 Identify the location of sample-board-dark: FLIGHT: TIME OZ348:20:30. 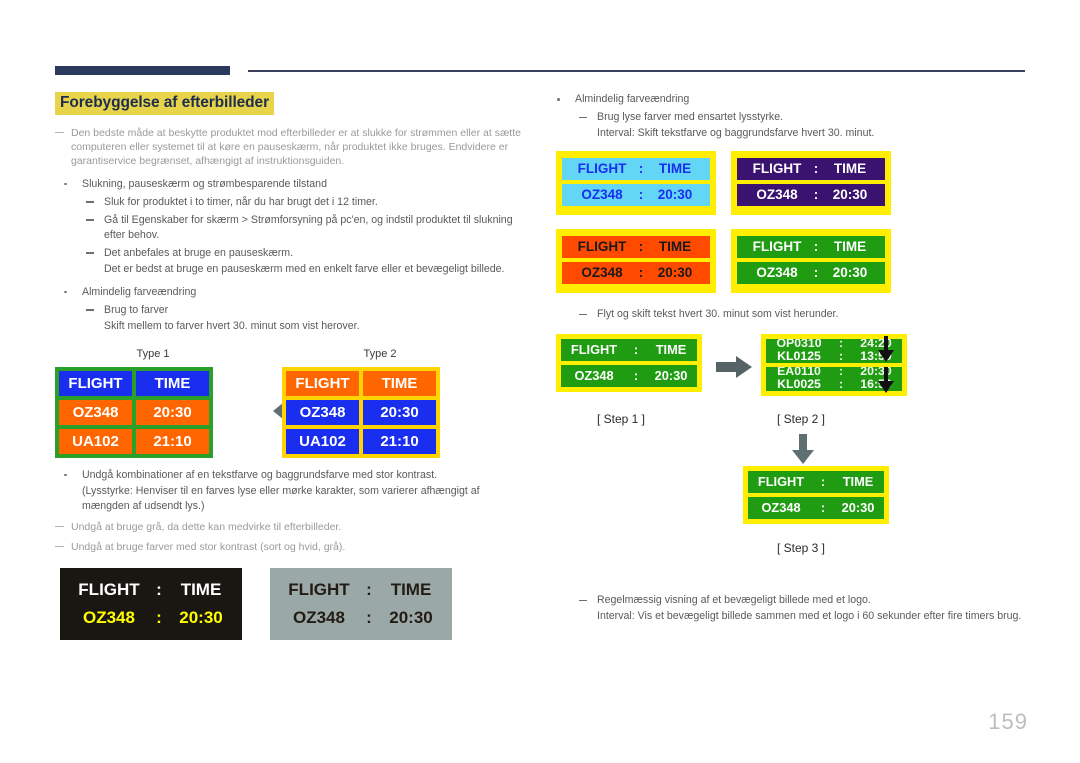
(151, 604).